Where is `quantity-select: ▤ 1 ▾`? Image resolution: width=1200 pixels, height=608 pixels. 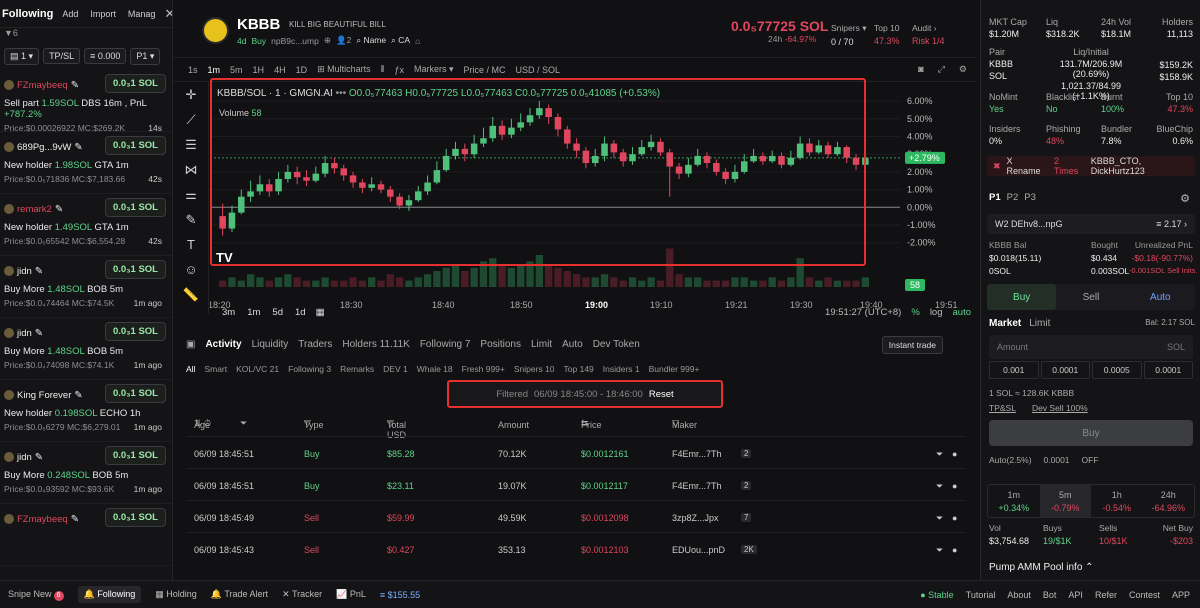 quantity-select: ▤ 1 ▾ is located at coordinates (22, 56).